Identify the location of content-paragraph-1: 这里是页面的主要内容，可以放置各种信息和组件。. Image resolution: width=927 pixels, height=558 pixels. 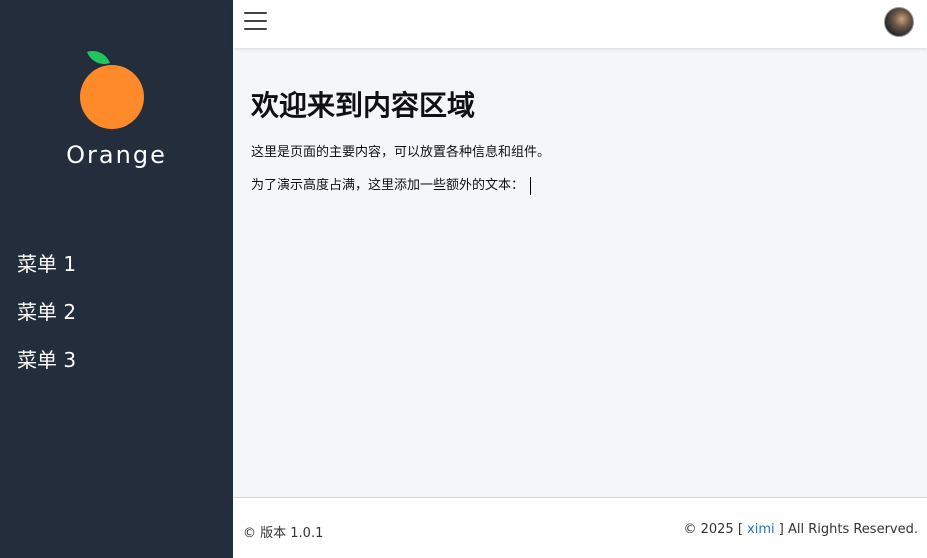
(401, 152).